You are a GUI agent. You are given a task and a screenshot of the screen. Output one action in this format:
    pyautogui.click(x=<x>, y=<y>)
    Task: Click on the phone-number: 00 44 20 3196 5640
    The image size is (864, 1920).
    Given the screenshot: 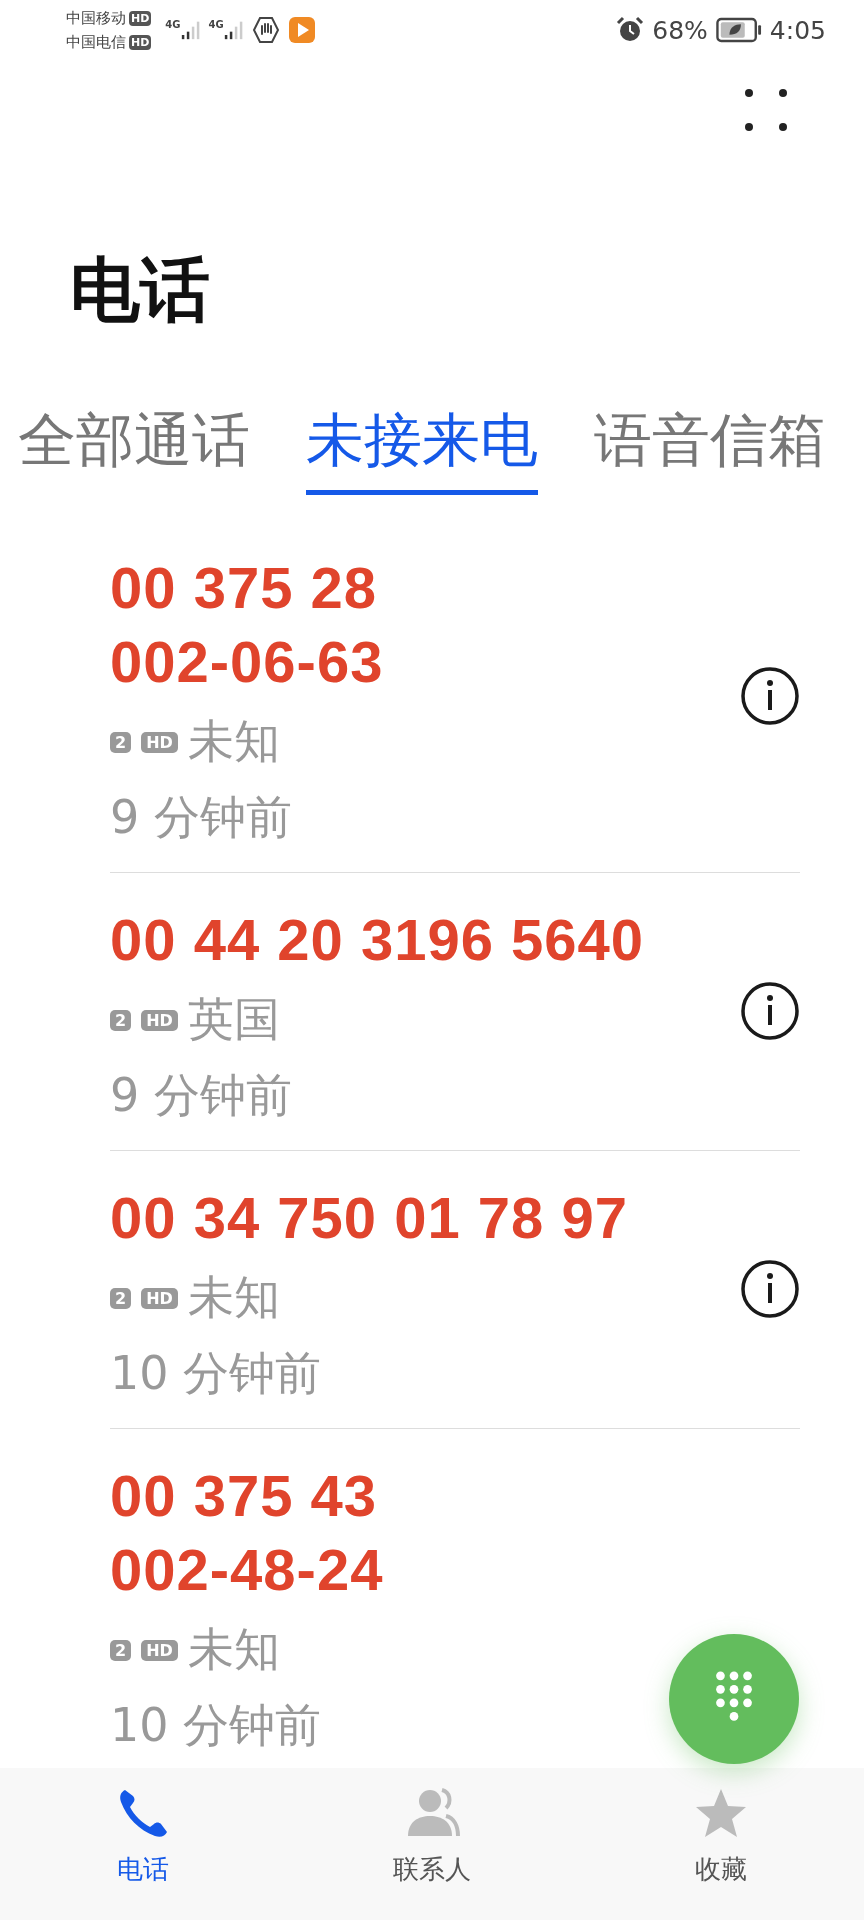 What is the action you would take?
    pyautogui.click(x=378, y=940)
    